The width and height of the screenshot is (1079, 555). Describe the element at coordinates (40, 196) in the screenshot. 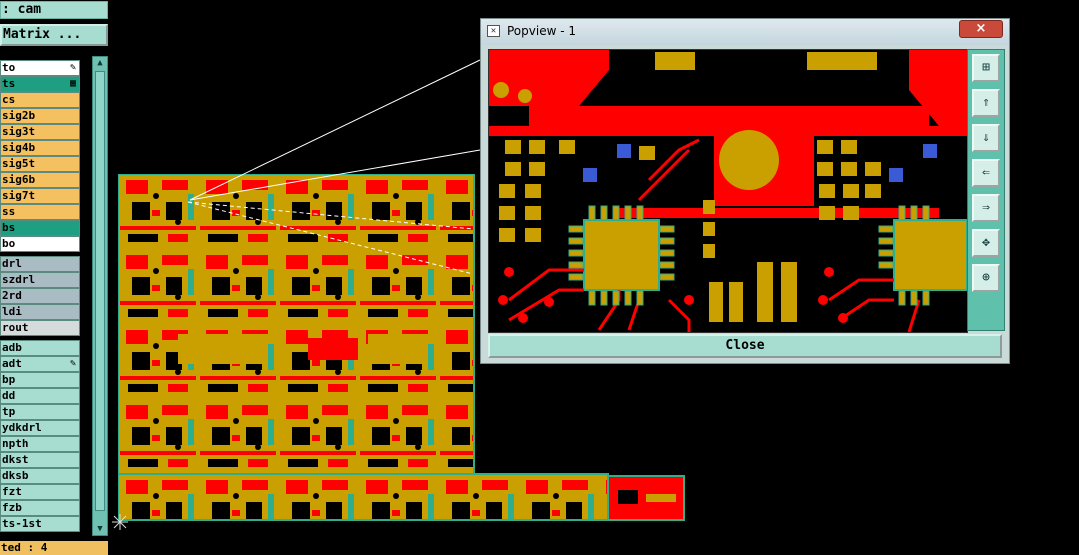

I see `layer-row: sig7t` at that location.